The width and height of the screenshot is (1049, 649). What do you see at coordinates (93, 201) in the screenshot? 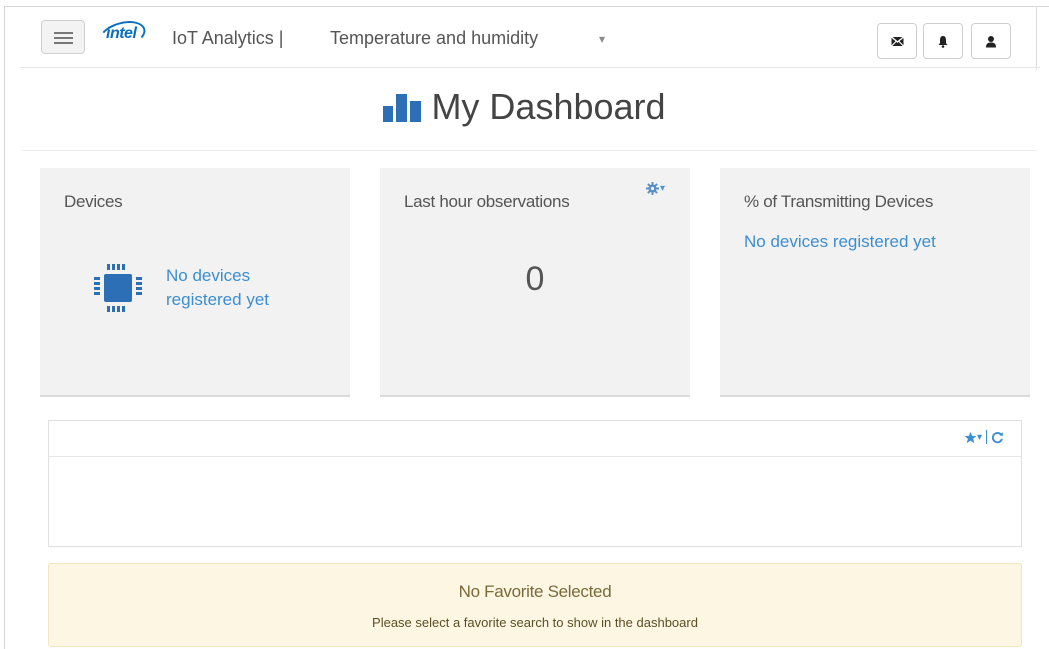
I see `devices-panel-title: Devices` at bounding box center [93, 201].